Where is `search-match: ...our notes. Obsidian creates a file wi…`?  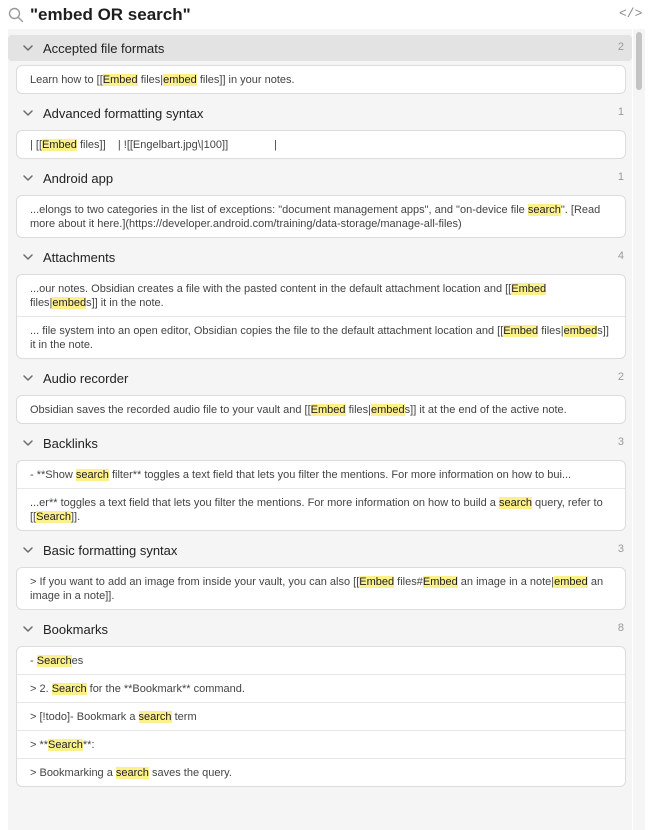
search-match: ...our notes. Obsidian creates a file wi… is located at coordinates (321, 295).